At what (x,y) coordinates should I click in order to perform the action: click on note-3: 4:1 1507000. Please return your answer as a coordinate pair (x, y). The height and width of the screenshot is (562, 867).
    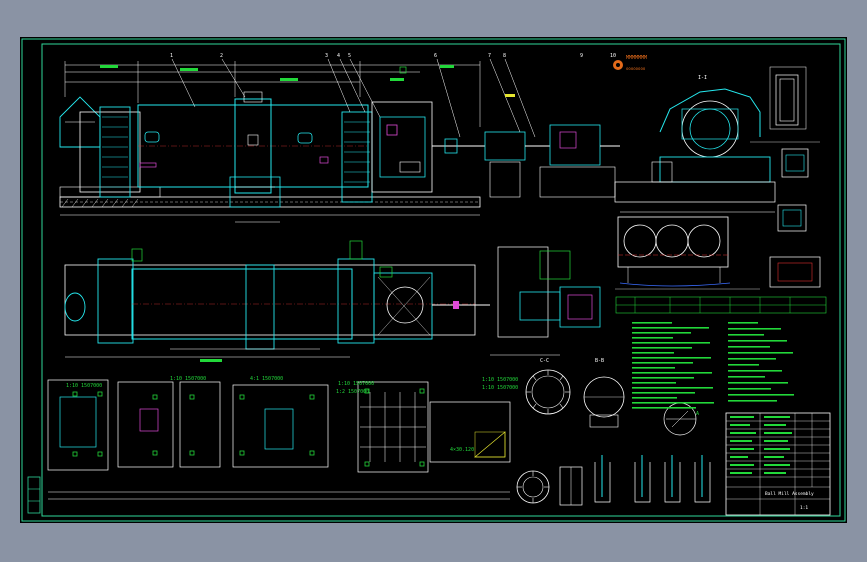
    Looking at the image, I should click on (266, 379).